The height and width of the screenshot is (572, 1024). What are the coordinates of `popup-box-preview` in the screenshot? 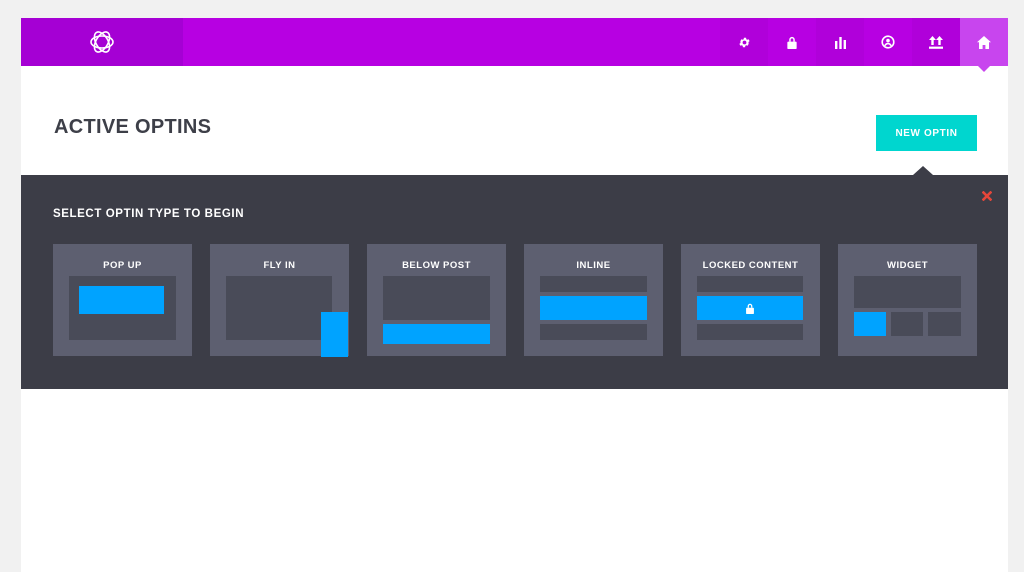 It's located at (121, 300).